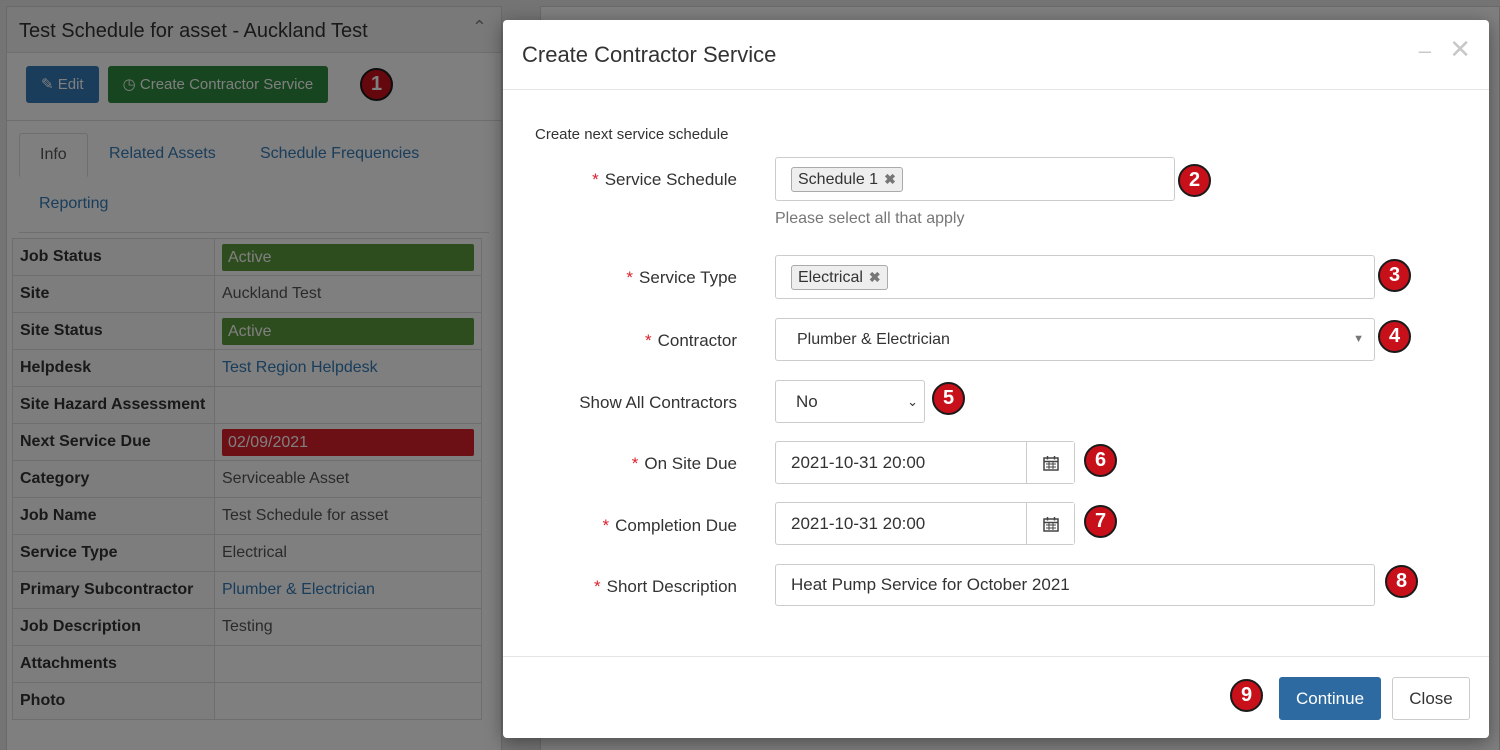  What do you see at coordinates (996, 697) in the screenshot?
I see `modal-footer: 9 Continue Close` at bounding box center [996, 697].